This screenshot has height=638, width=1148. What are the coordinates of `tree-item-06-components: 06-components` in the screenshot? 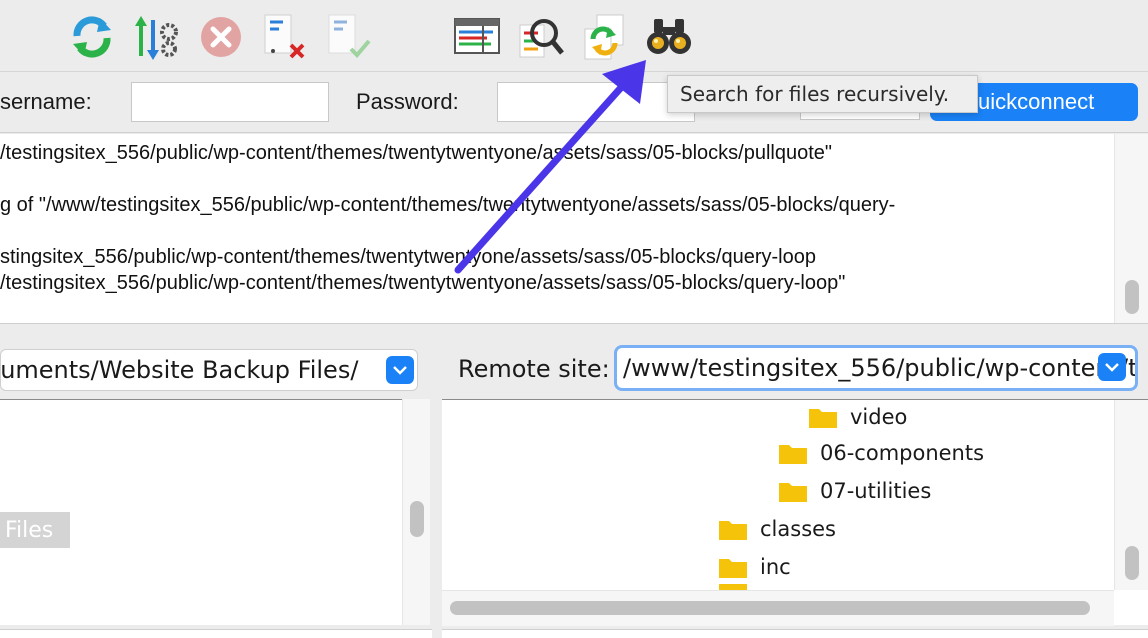 It's located at (881, 453).